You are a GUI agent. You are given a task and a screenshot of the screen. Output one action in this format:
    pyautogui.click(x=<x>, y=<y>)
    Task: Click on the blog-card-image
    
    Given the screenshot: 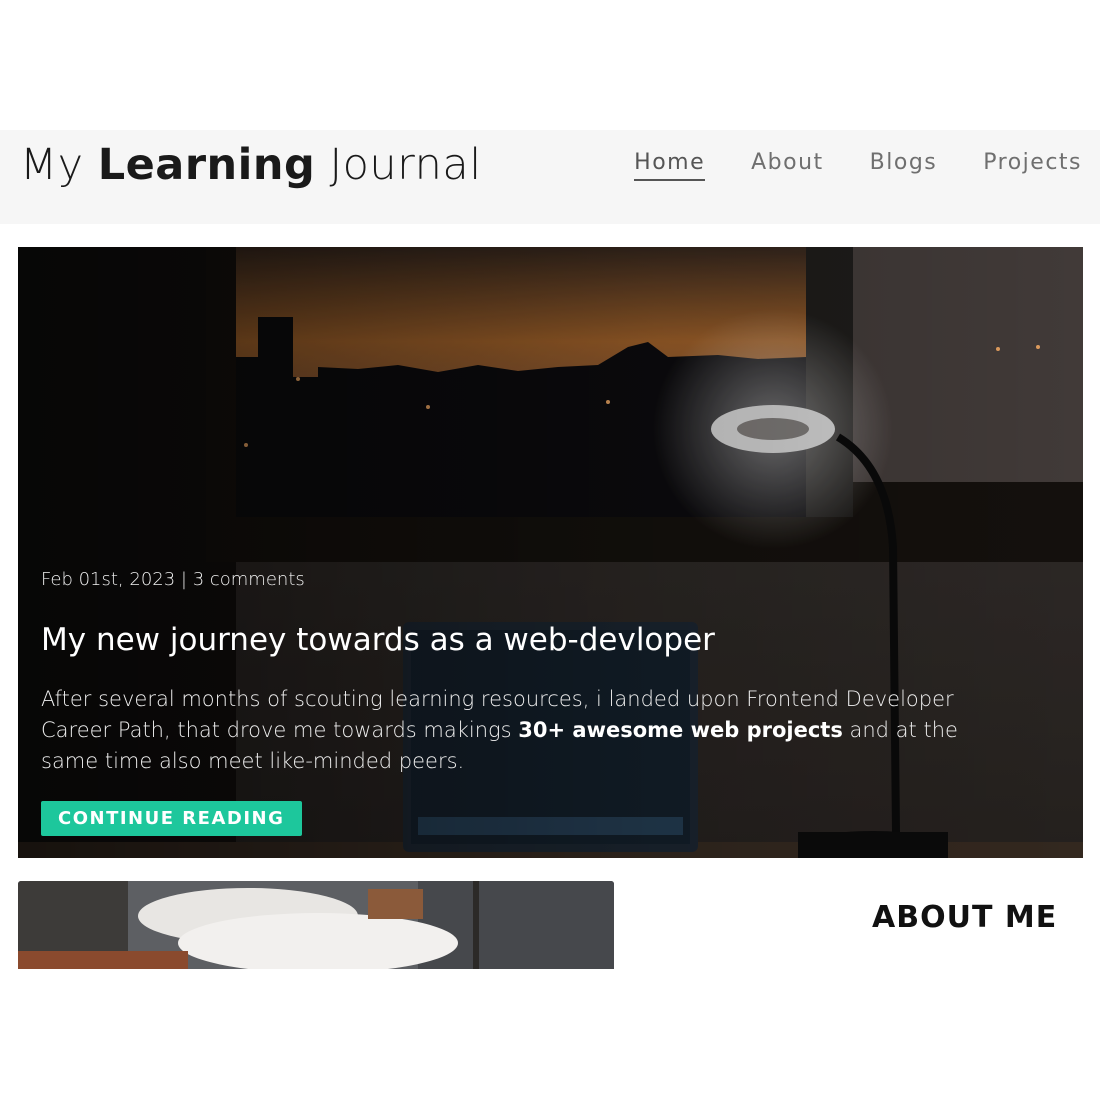 What is the action you would take?
    pyautogui.click(x=316, y=925)
    